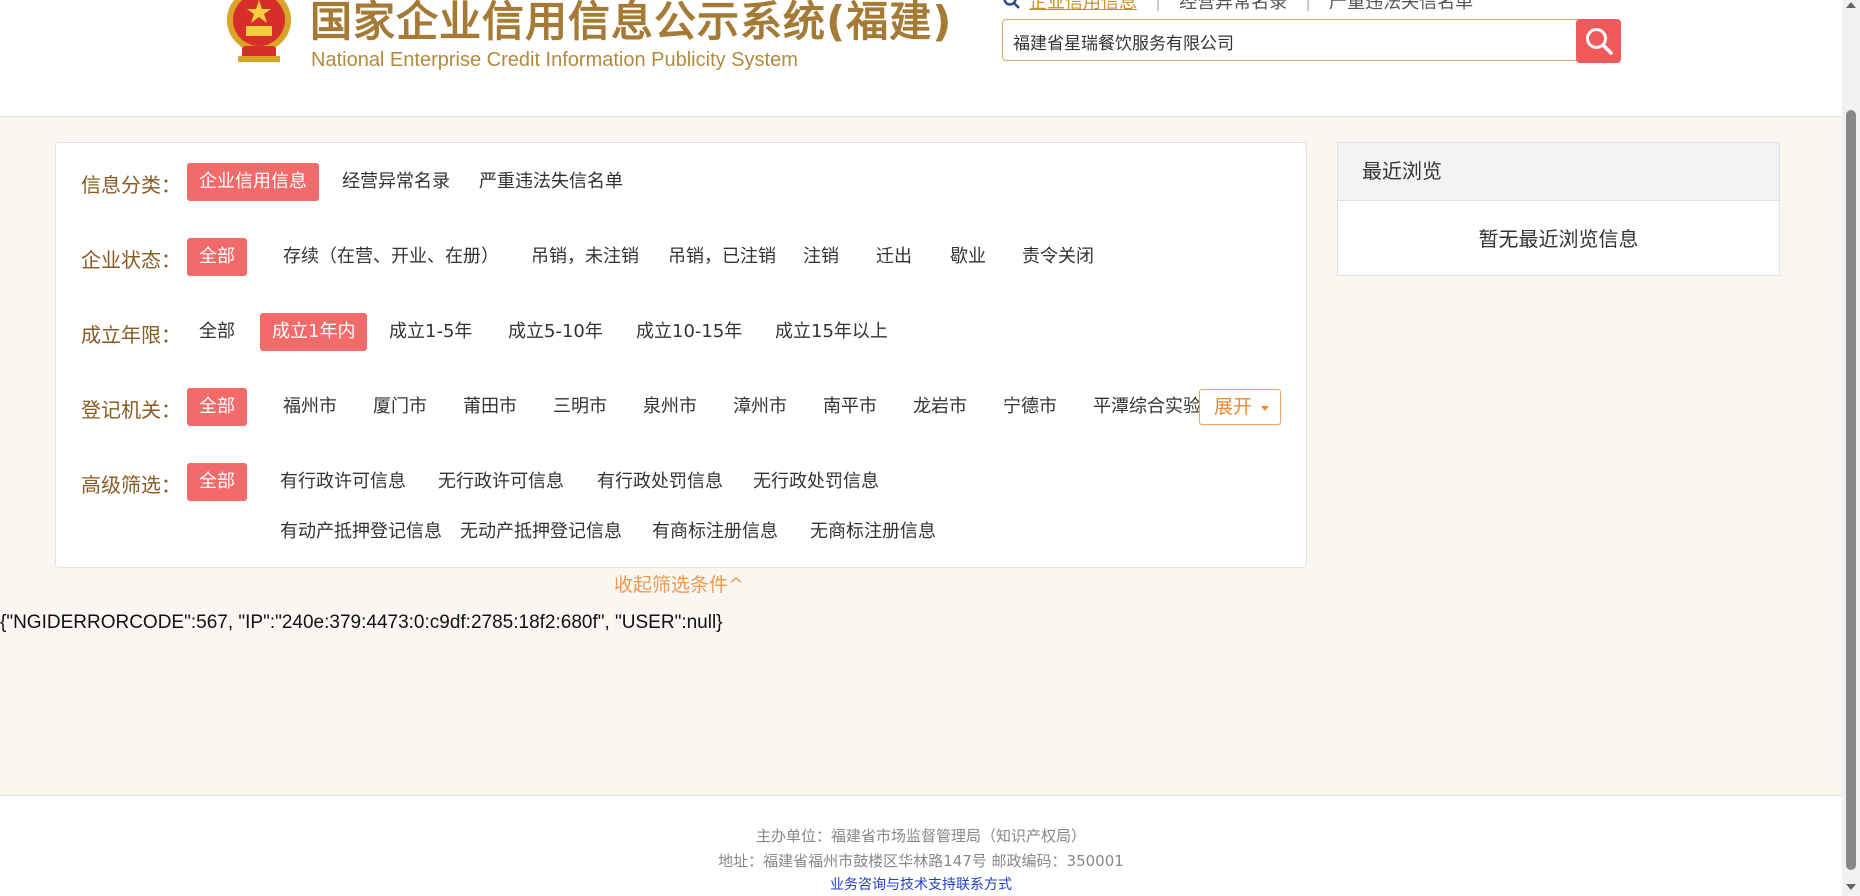 This screenshot has height=896, width=1860. I want to click on national-emblem-icon, so click(259, 31).